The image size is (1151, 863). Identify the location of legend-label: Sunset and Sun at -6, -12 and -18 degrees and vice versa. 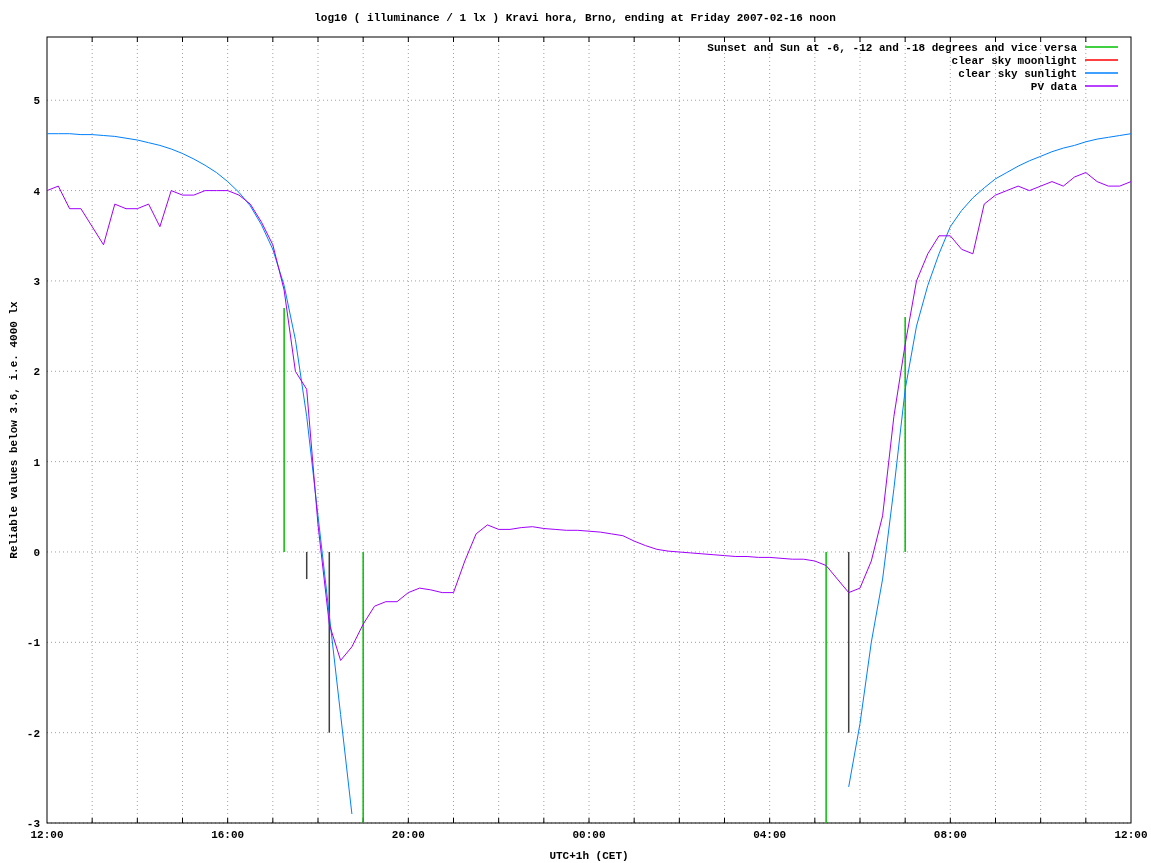
(892, 48).